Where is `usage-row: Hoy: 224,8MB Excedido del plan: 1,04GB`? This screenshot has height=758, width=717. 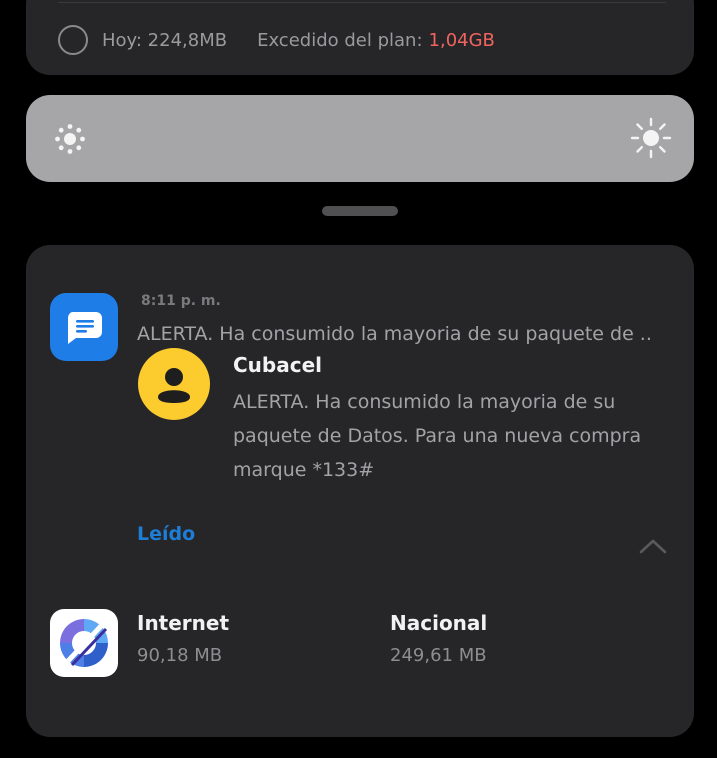
usage-row: Hoy: 224,8MB Excedido del plan: 1,04GB is located at coordinates (276, 40).